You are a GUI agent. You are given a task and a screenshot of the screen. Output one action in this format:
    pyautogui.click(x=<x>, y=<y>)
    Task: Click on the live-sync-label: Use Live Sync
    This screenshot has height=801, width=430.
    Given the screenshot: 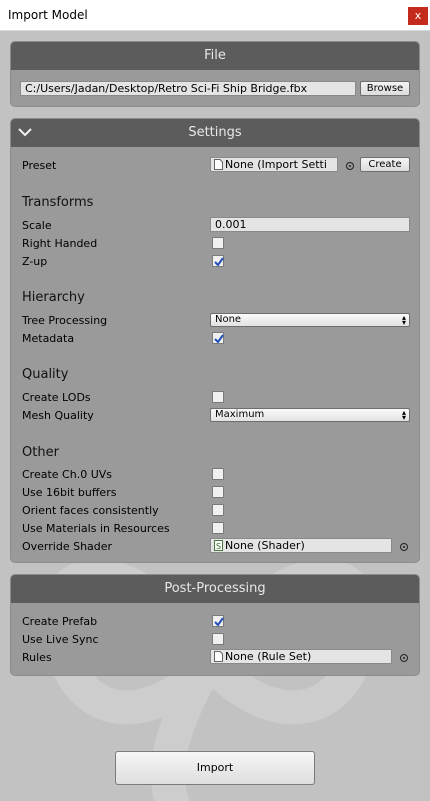 What is the action you would take?
    pyautogui.click(x=60, y=639)
    